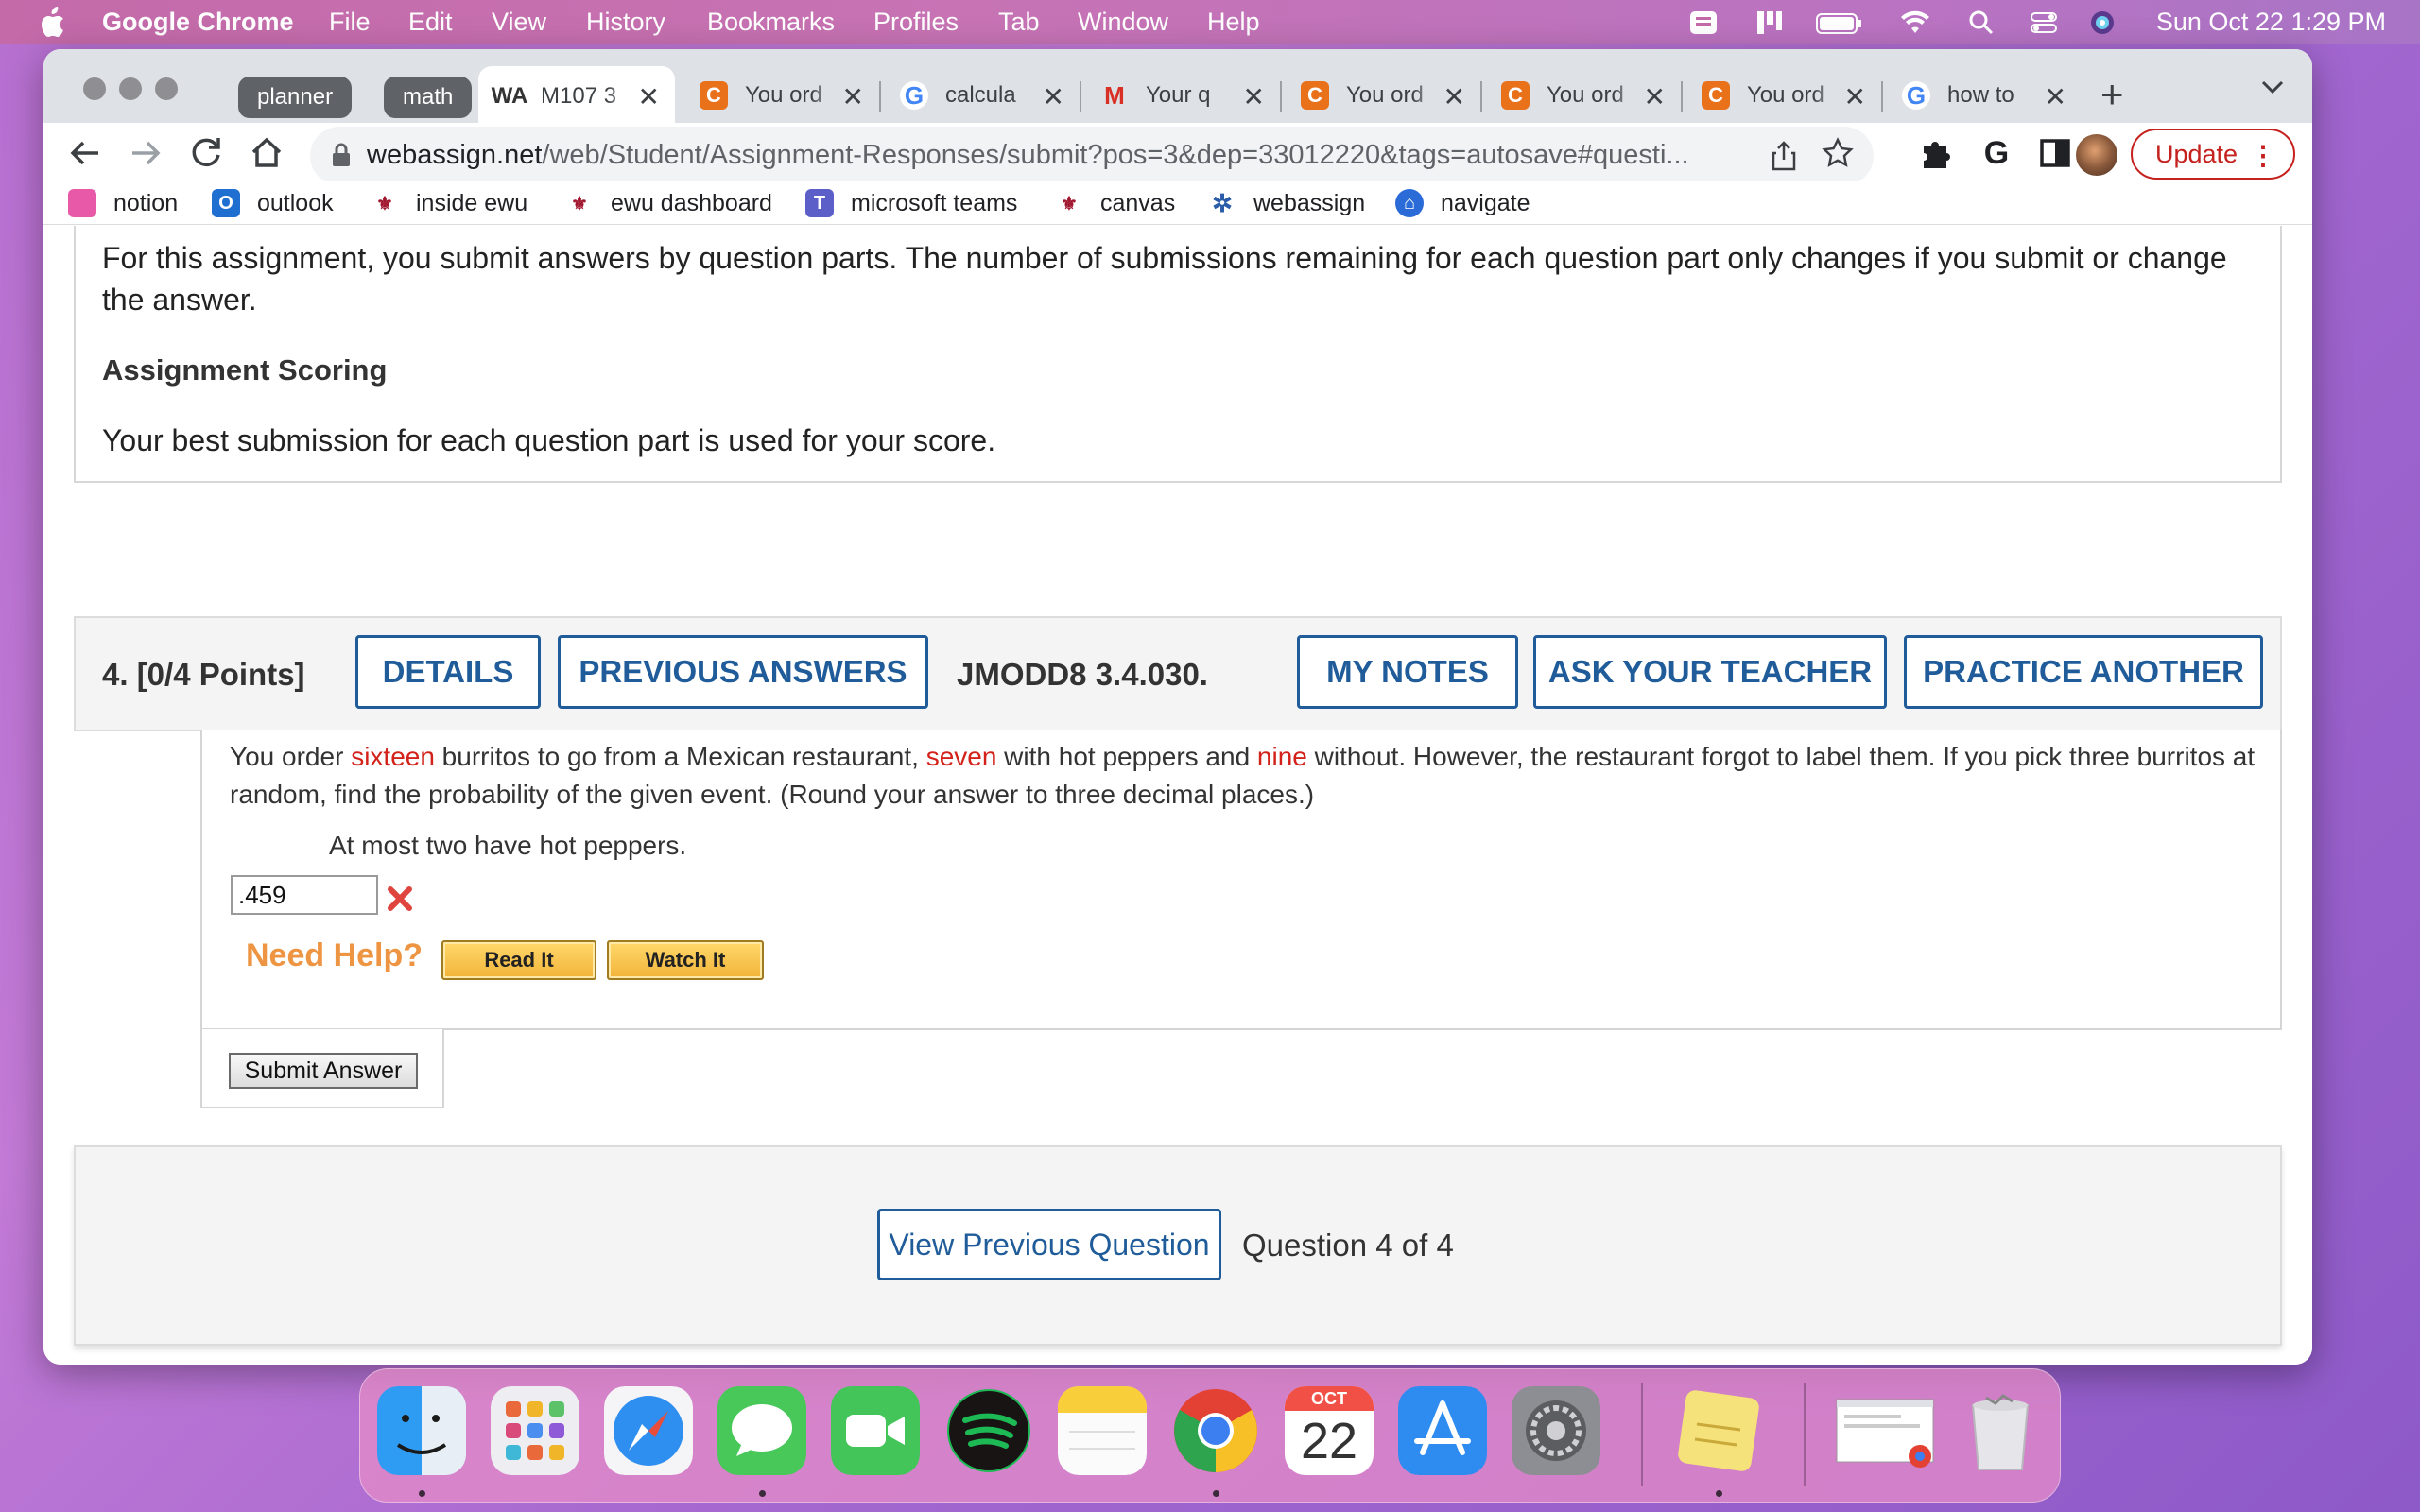  What do you see at coordinates (1839, 23) in the screenshot?
I see `battery-icon` at bounding box center [1839, 23].